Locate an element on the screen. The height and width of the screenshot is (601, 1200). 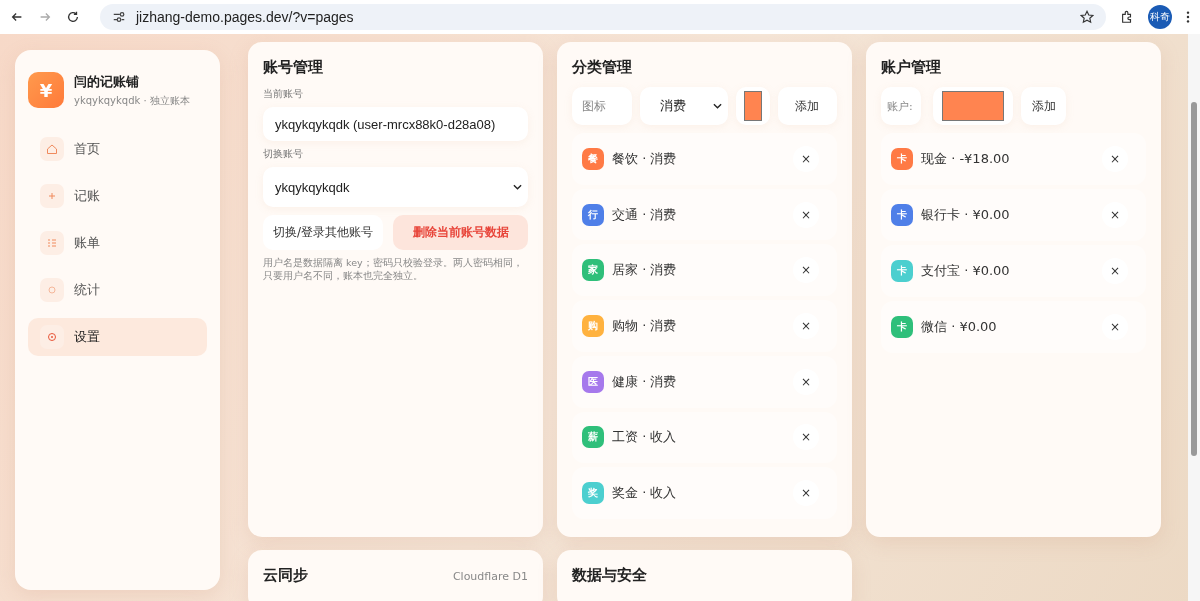
site-settings-icon is located at coordinates (119, 17).